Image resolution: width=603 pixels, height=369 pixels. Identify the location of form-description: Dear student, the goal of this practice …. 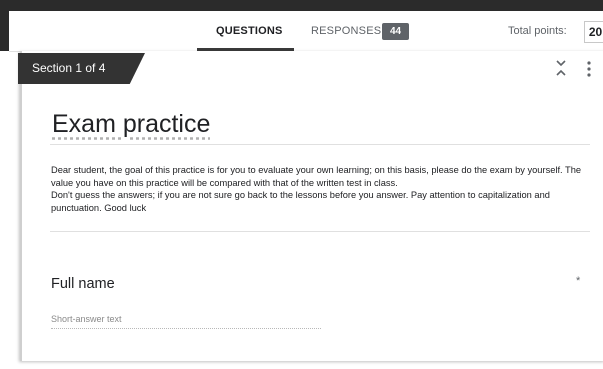
(319, 189).